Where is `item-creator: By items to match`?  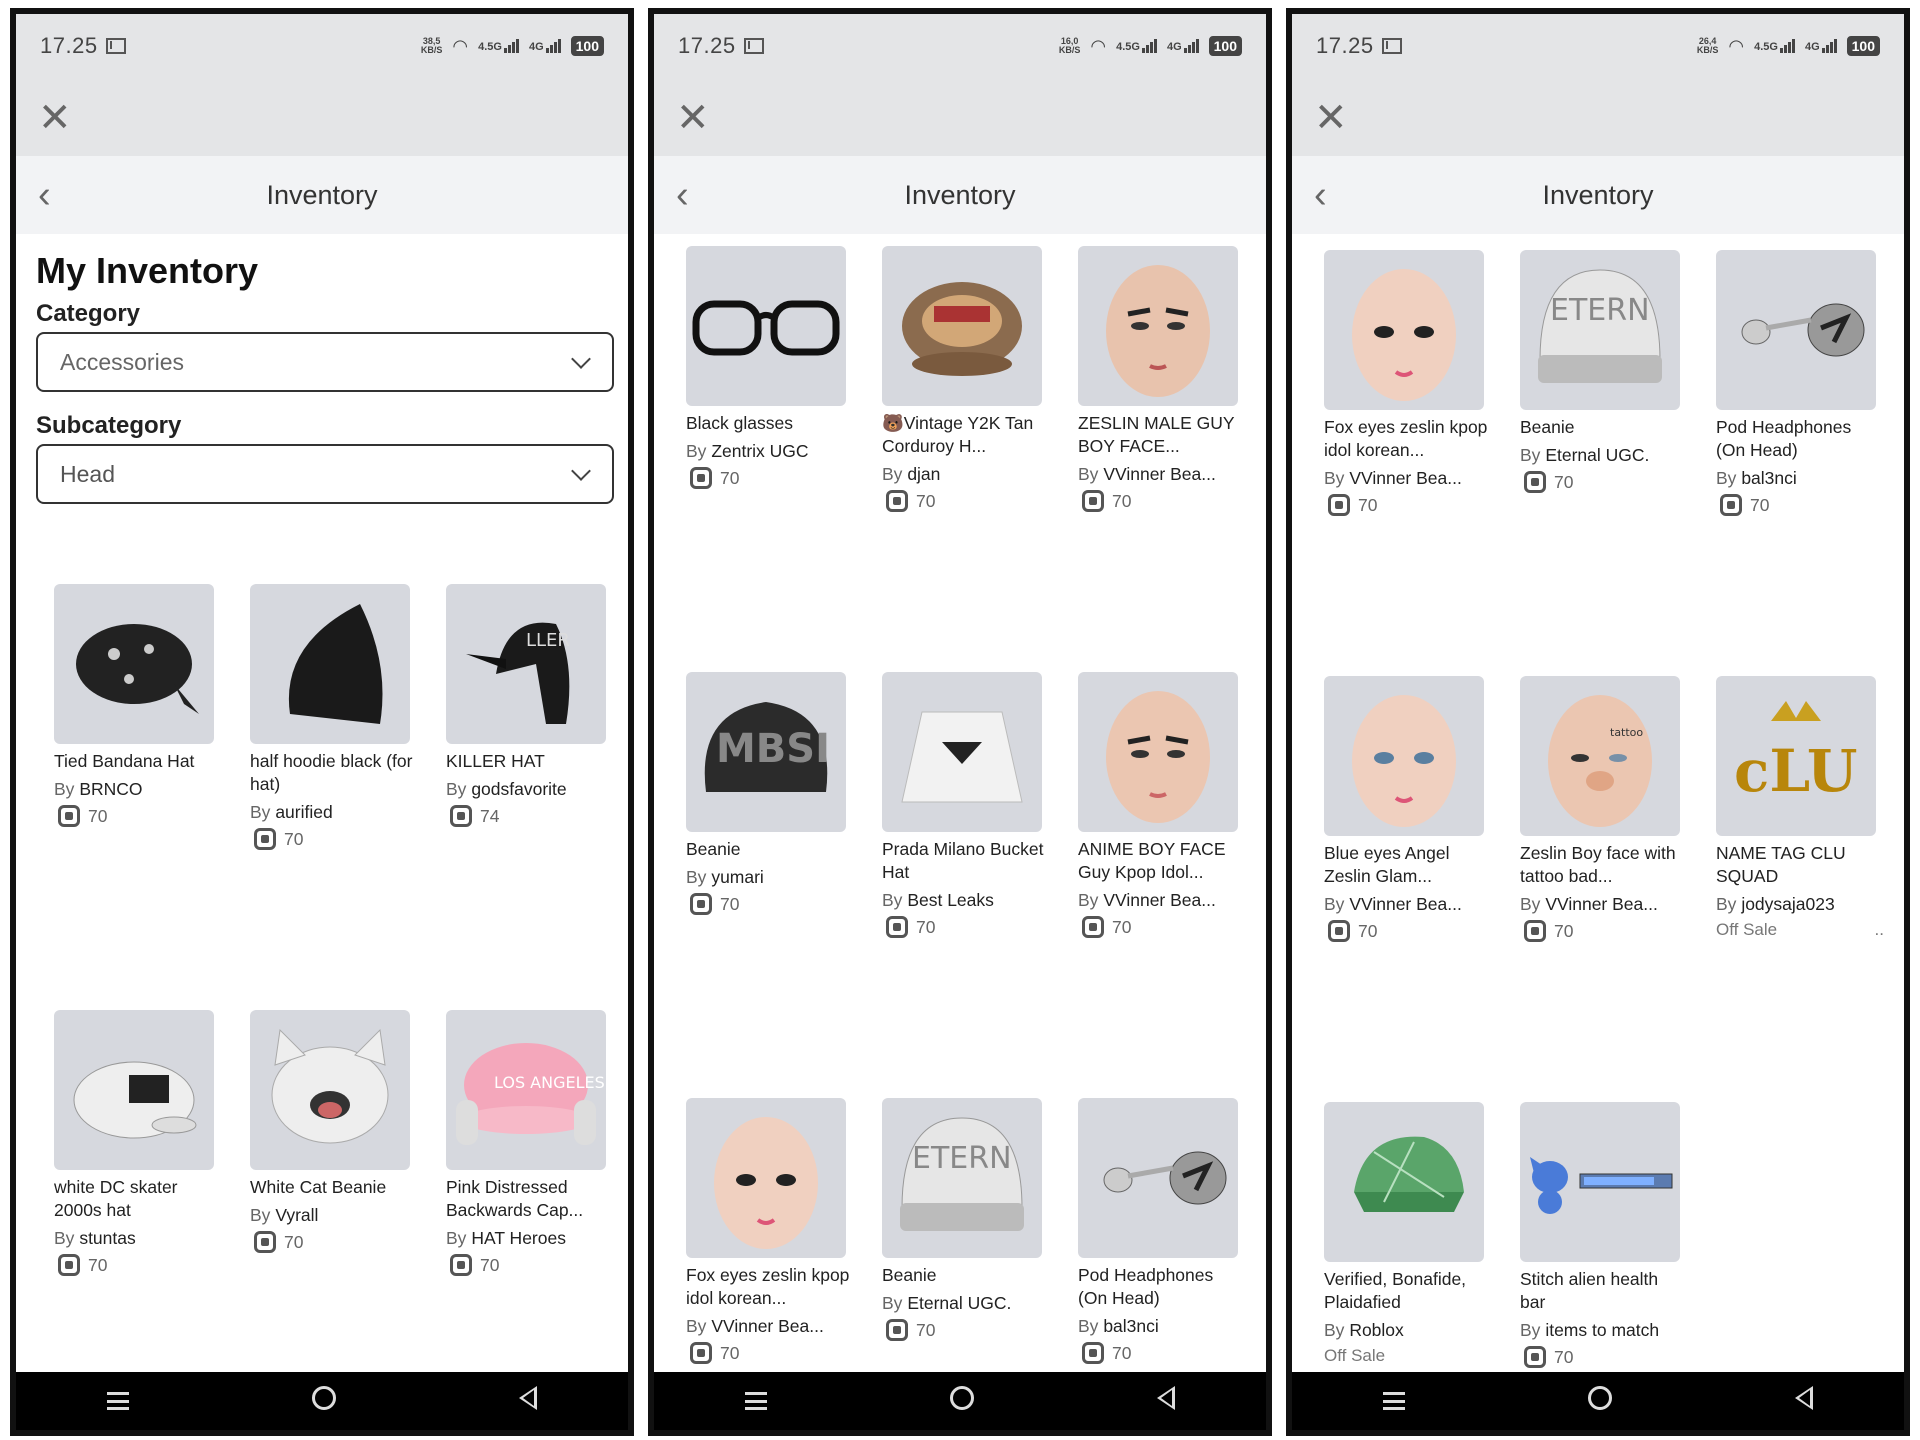 item-creator: By items to match is located at coordinates (1590, 1330).